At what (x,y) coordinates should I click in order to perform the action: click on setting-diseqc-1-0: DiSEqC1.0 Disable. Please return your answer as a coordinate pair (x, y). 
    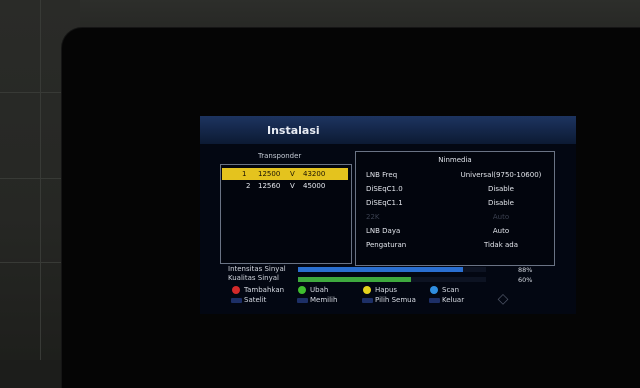
    Looking at the image, I should click on (455, 189).